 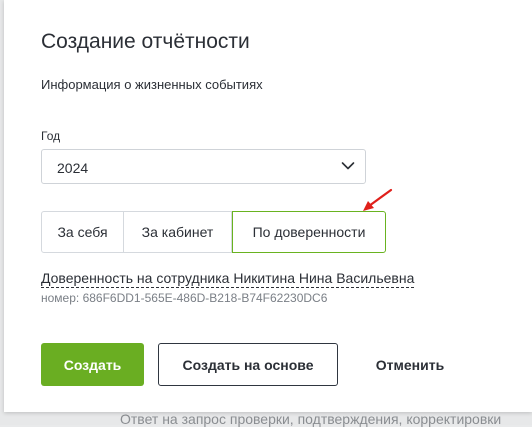 What do you see at coordinates (248, 364) in the screenshot?
I see `create-based-on-button: Создать на основе` at bounding box center [248, 364].